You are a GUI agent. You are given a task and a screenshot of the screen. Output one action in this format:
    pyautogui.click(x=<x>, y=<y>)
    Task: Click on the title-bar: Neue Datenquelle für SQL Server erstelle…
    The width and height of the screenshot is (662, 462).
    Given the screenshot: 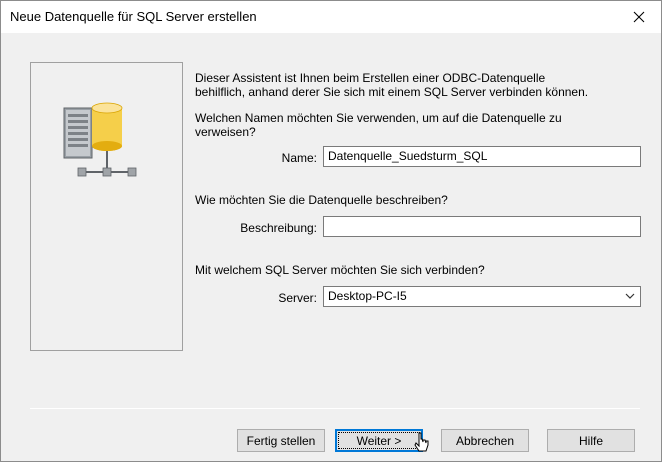 What is the action you would take?
    pyautogui.click(x=331, y=17)
    